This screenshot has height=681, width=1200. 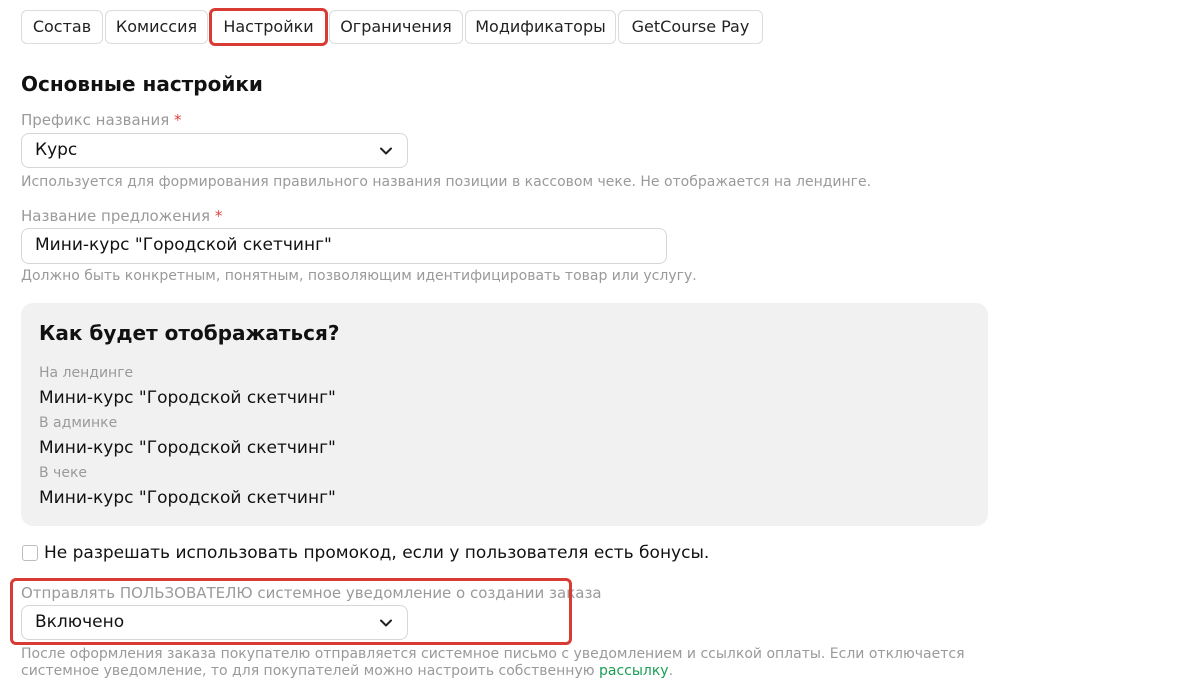 What do you see at coordinates (187, 498) in the screenshot?
I see `preview-value-receipt: Мини-курс "Городской скетчинг"` at bounding box center [187, 498].